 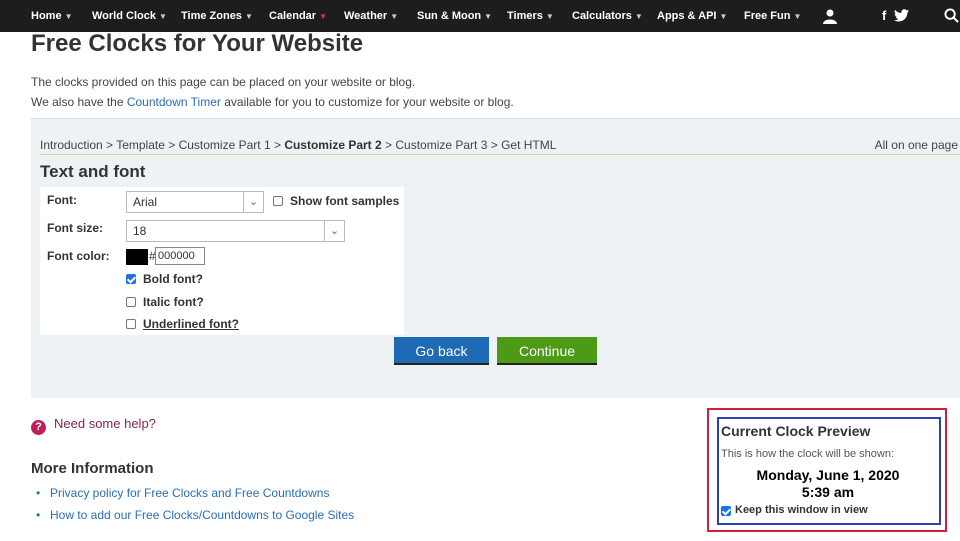 I want to click on nav-apps-api: Apps & API ▼, so click(x=692, y=16).